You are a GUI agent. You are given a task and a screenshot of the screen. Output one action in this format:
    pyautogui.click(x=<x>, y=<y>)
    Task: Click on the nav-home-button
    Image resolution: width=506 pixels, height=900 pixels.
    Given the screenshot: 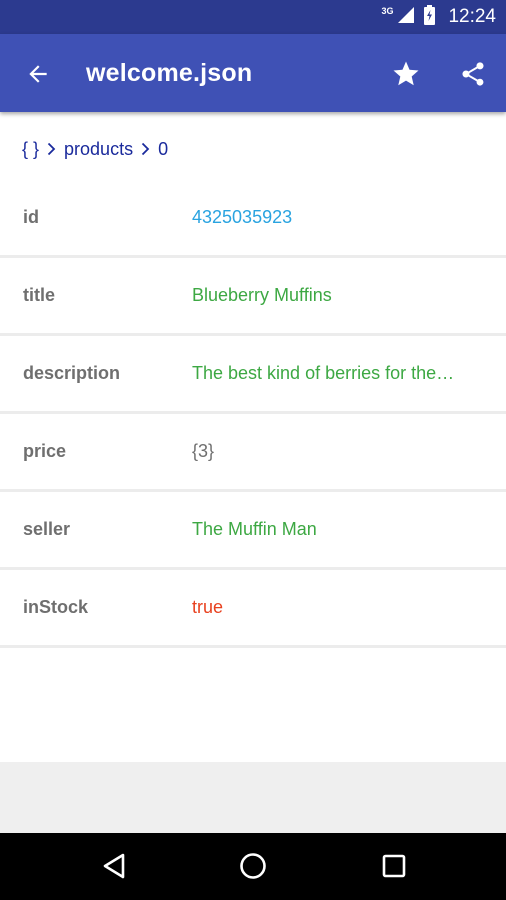 What is the action you would take?
    pyautogui.click(x=253, y=866)
    